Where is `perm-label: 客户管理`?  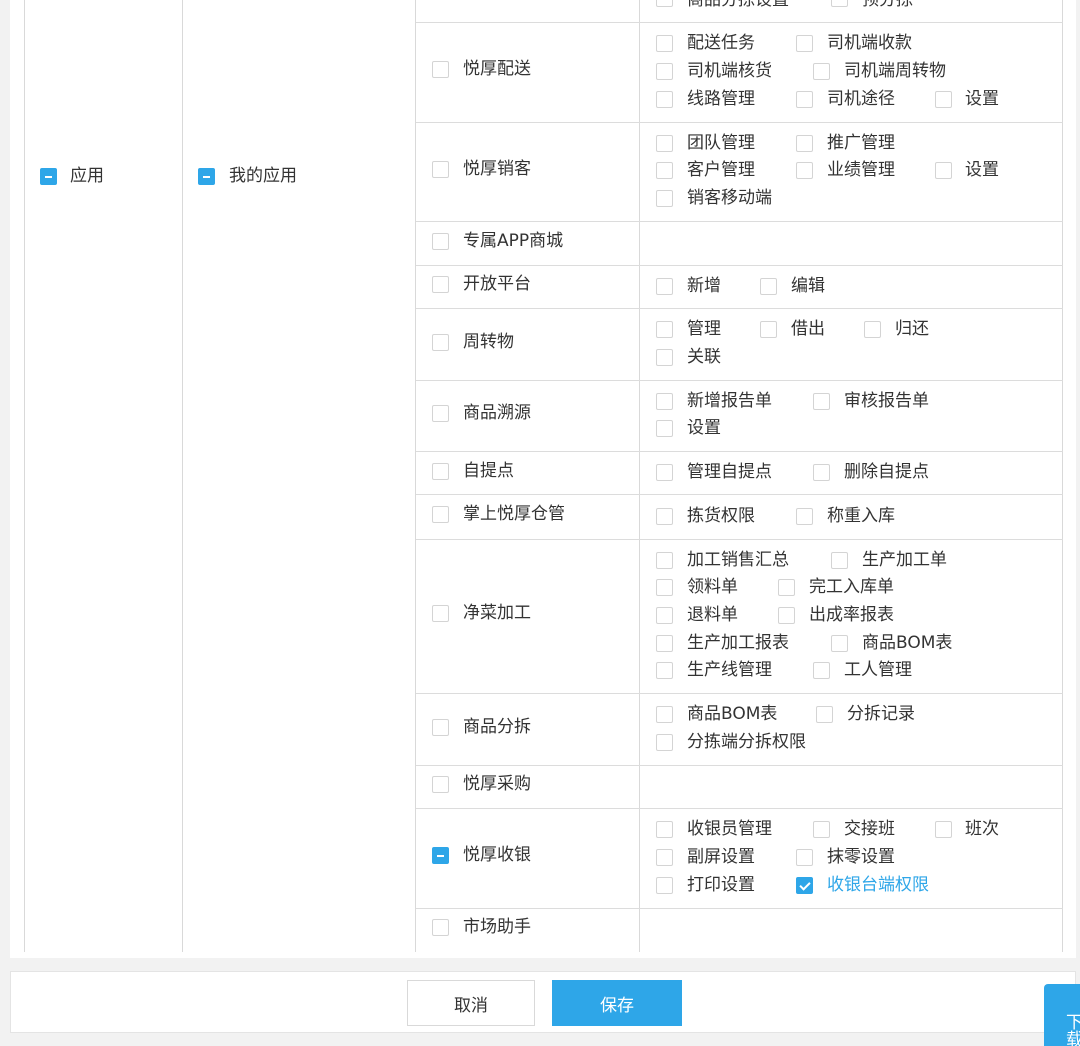
perm-label: 客户管理 is located at coordinates (721, 170).